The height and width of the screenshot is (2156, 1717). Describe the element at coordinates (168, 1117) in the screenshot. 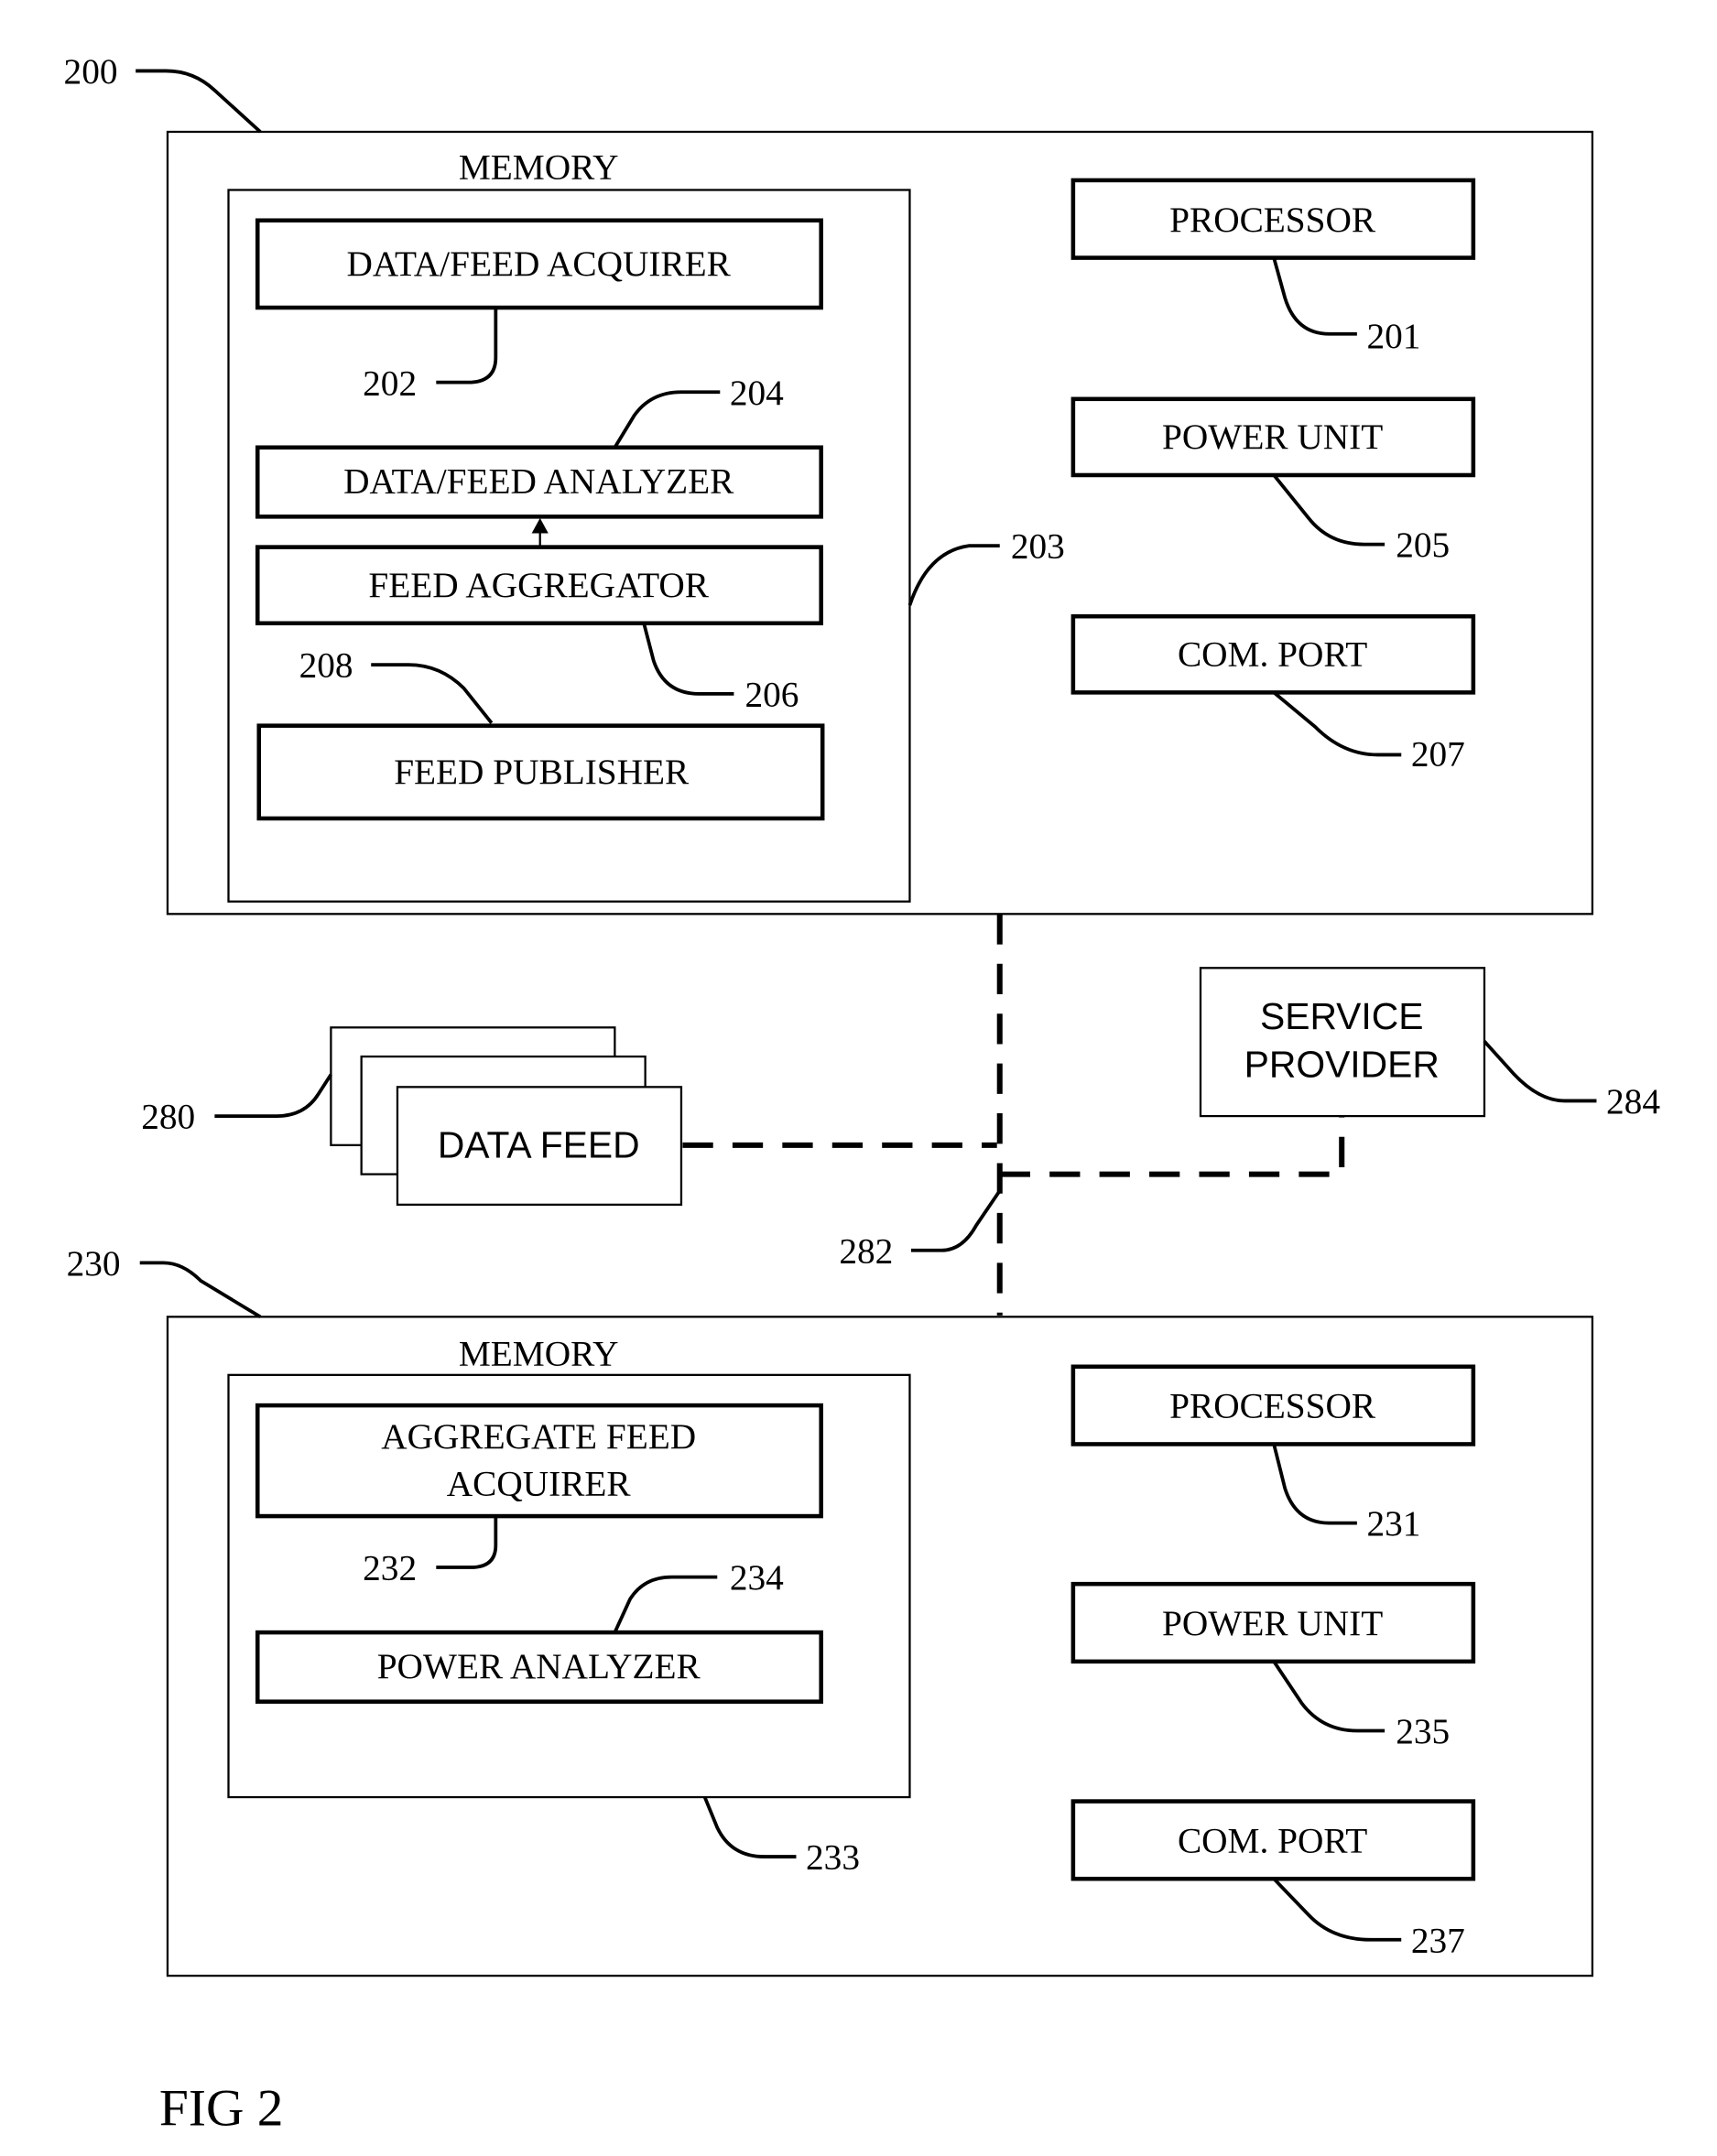

I see `ref-280: 280` at that location.